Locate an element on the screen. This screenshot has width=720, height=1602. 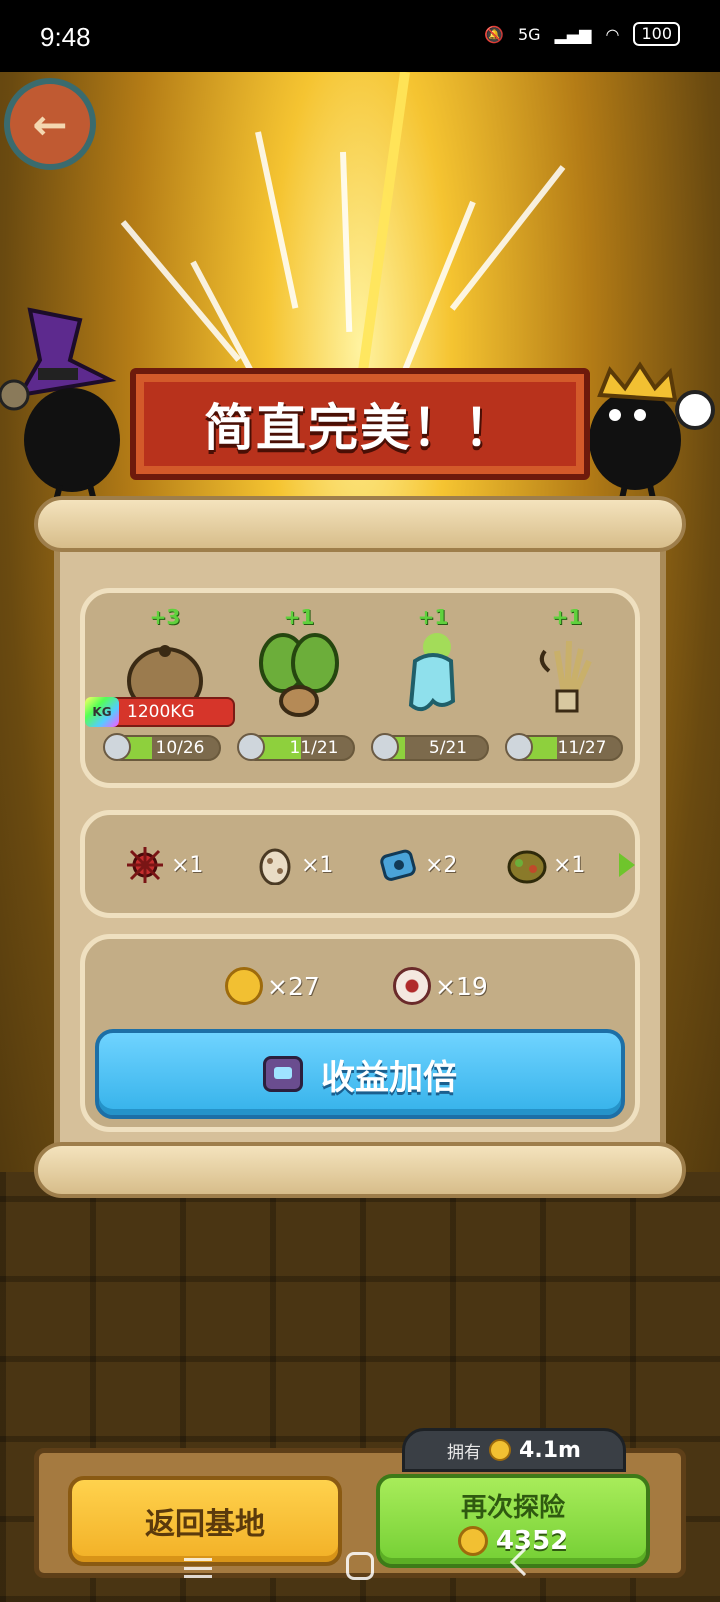
home-icon is located at coordinates (360, 1566).